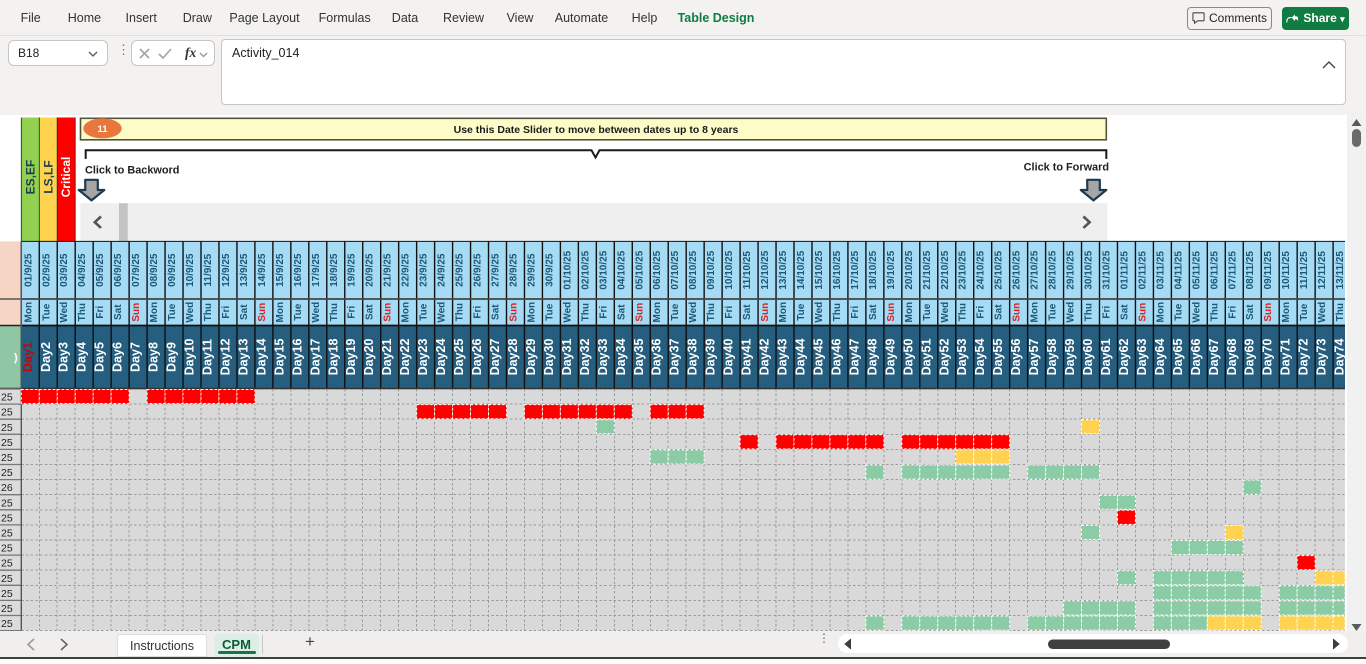 This screenshot has height=664, width=1366. What do you see at coordinates (370, 270) in the screenshot?
I see `svg-text: 20/9/25` at bounding box center [370, 270].